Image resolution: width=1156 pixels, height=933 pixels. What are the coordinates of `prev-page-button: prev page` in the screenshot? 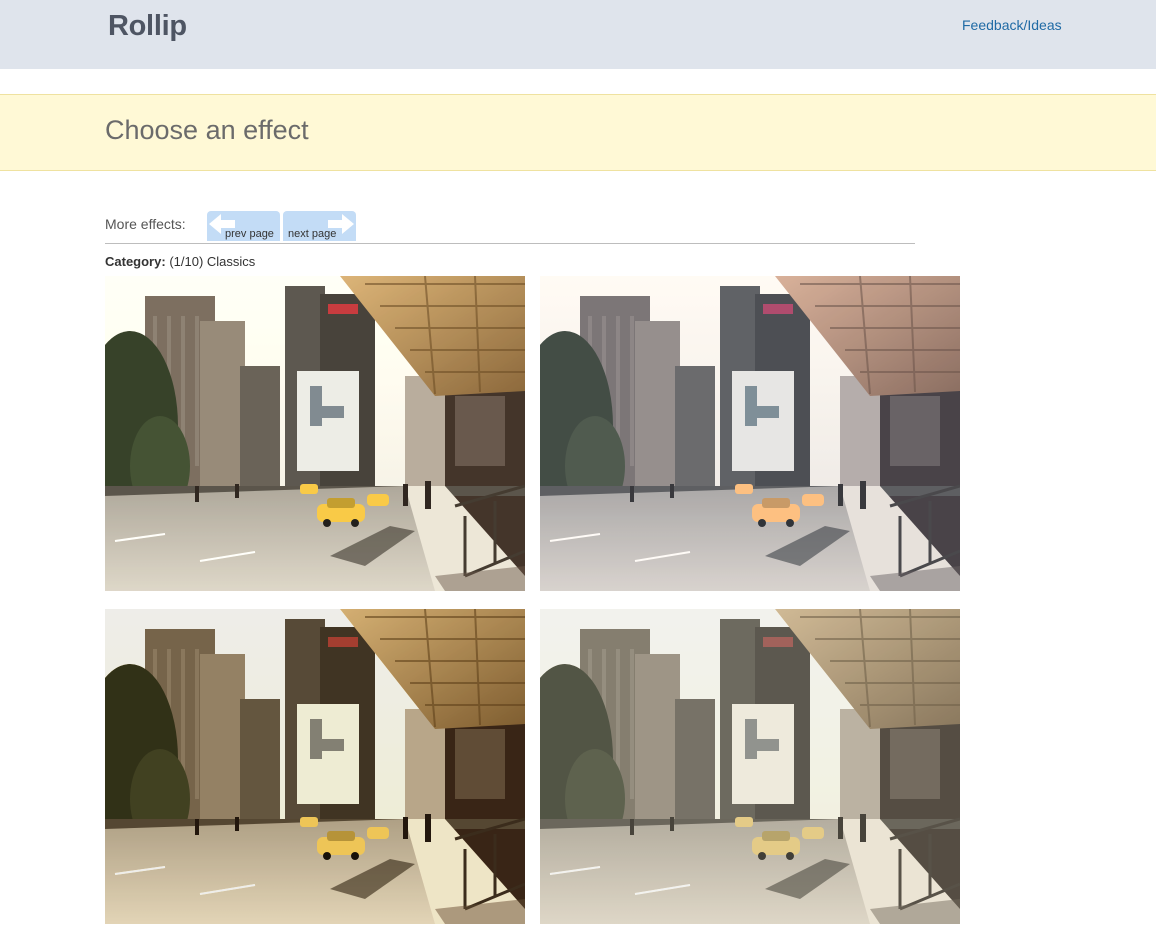 It's located at (243, 226).